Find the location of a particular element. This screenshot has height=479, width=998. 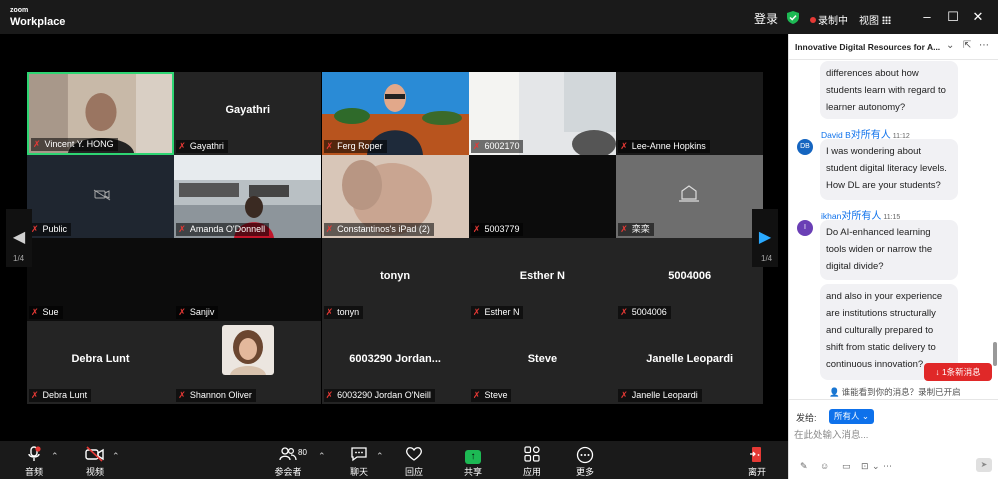

avatar: DB is located at coordinates (805, 147).